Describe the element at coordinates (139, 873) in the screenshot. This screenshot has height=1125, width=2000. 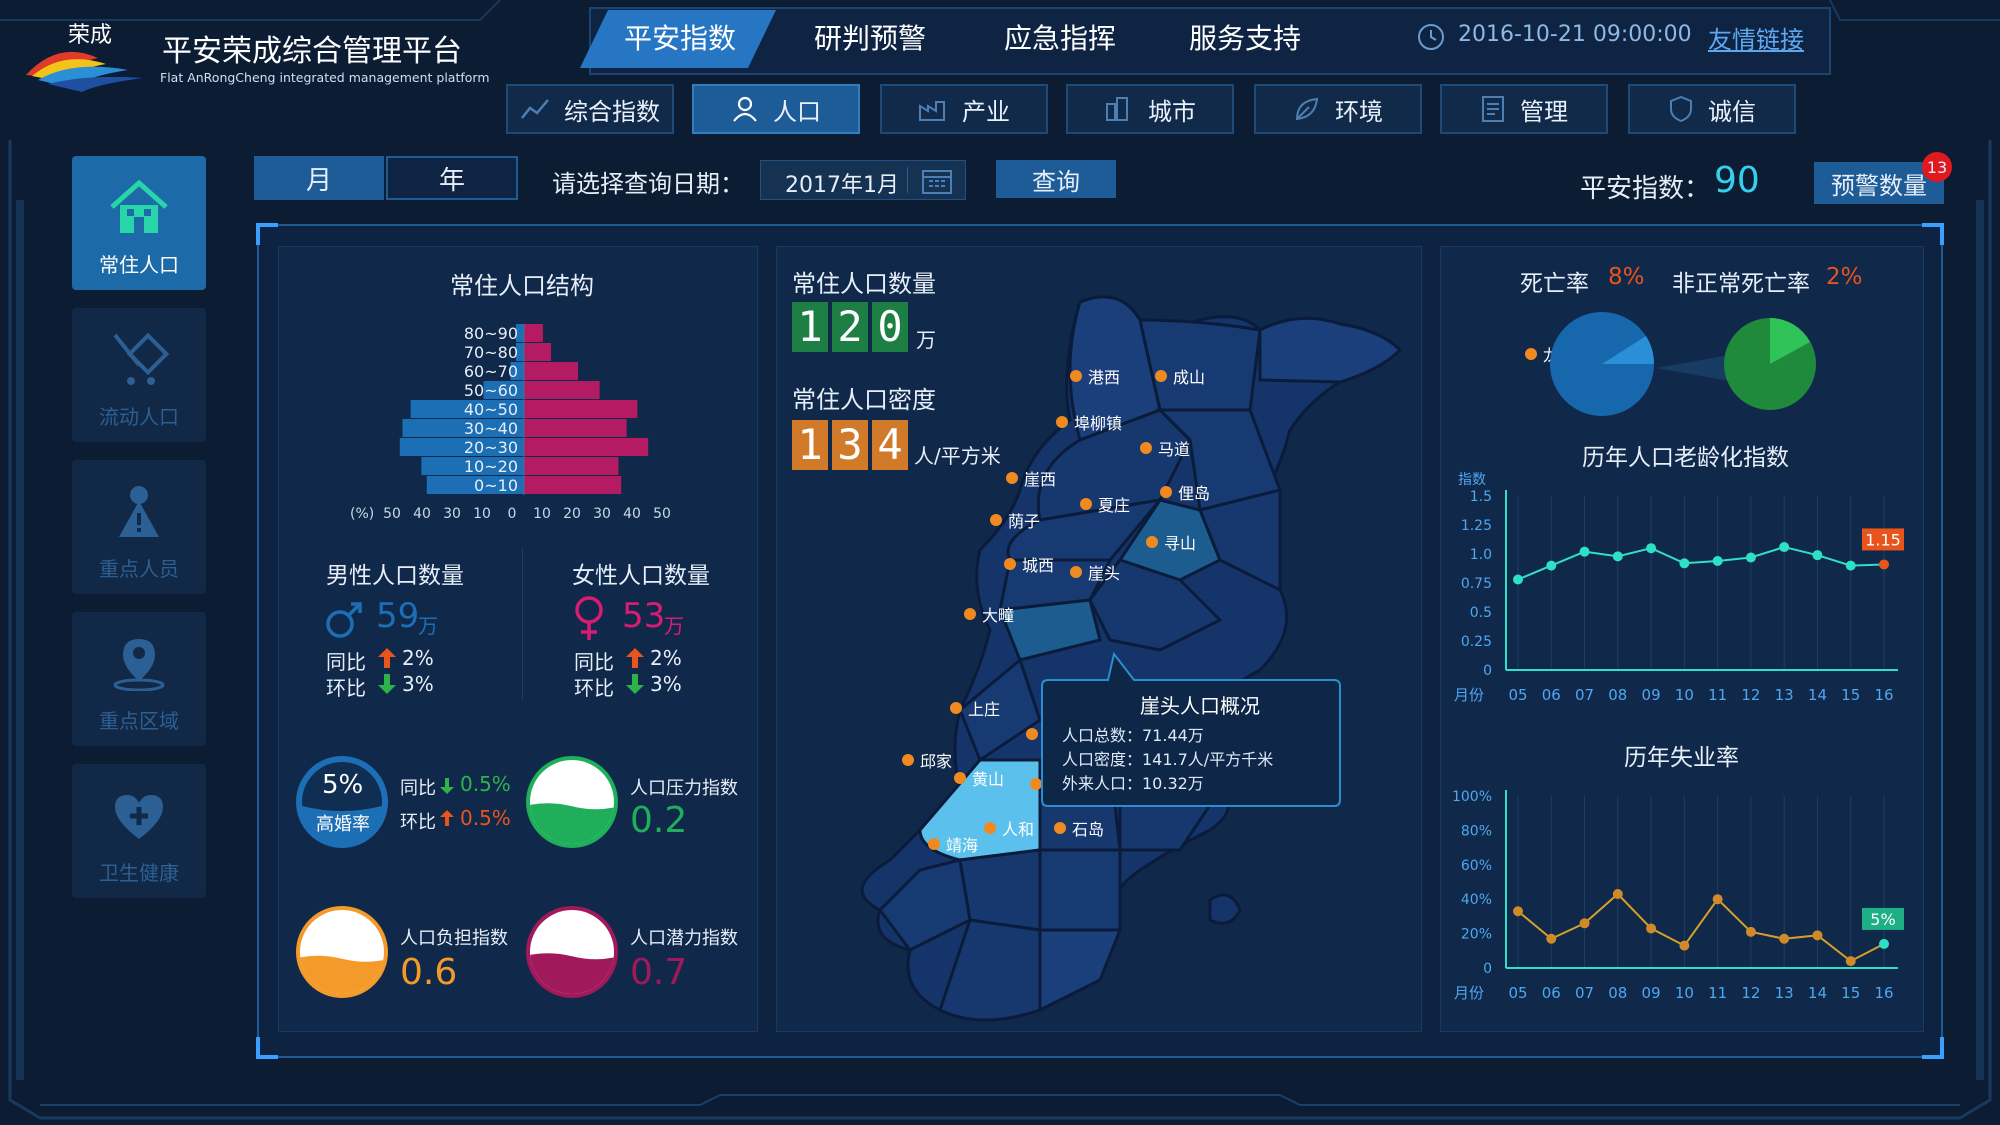
I see `sidebar-label: 卫生健康` at that location.